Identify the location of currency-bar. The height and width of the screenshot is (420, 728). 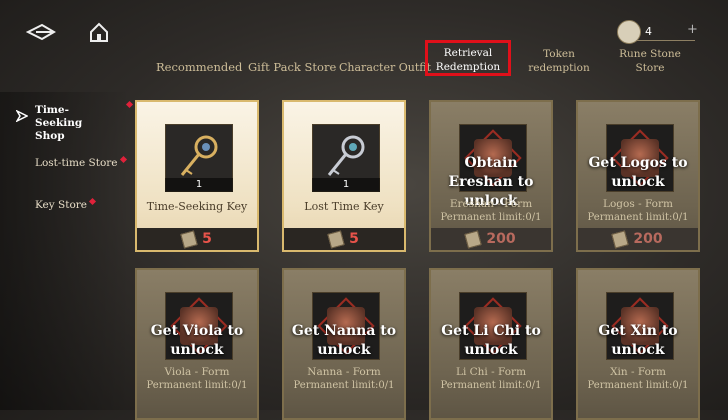
(664, 35).